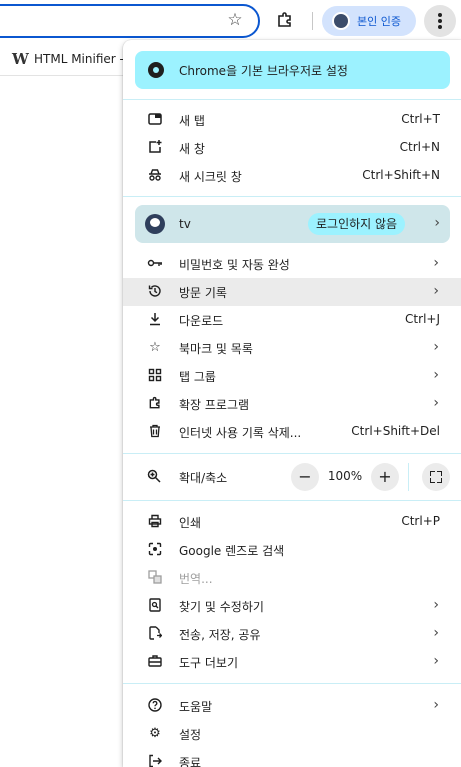 This screenshot has height=767, width=461. I want to click on menu-item-shortcut: Ctrl+P, so click(420, 521).